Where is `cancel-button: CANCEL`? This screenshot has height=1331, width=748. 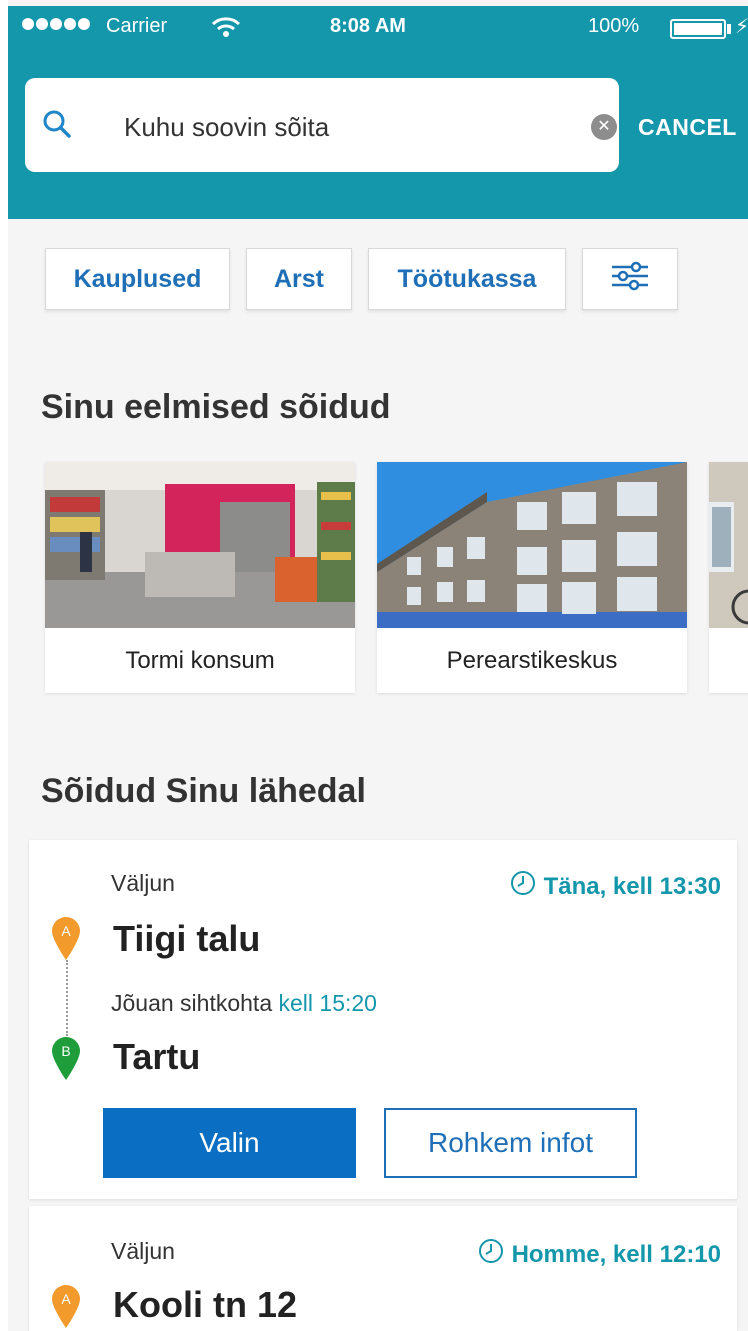 cancel-button: CANCEL is located at coordinates (687, 127).